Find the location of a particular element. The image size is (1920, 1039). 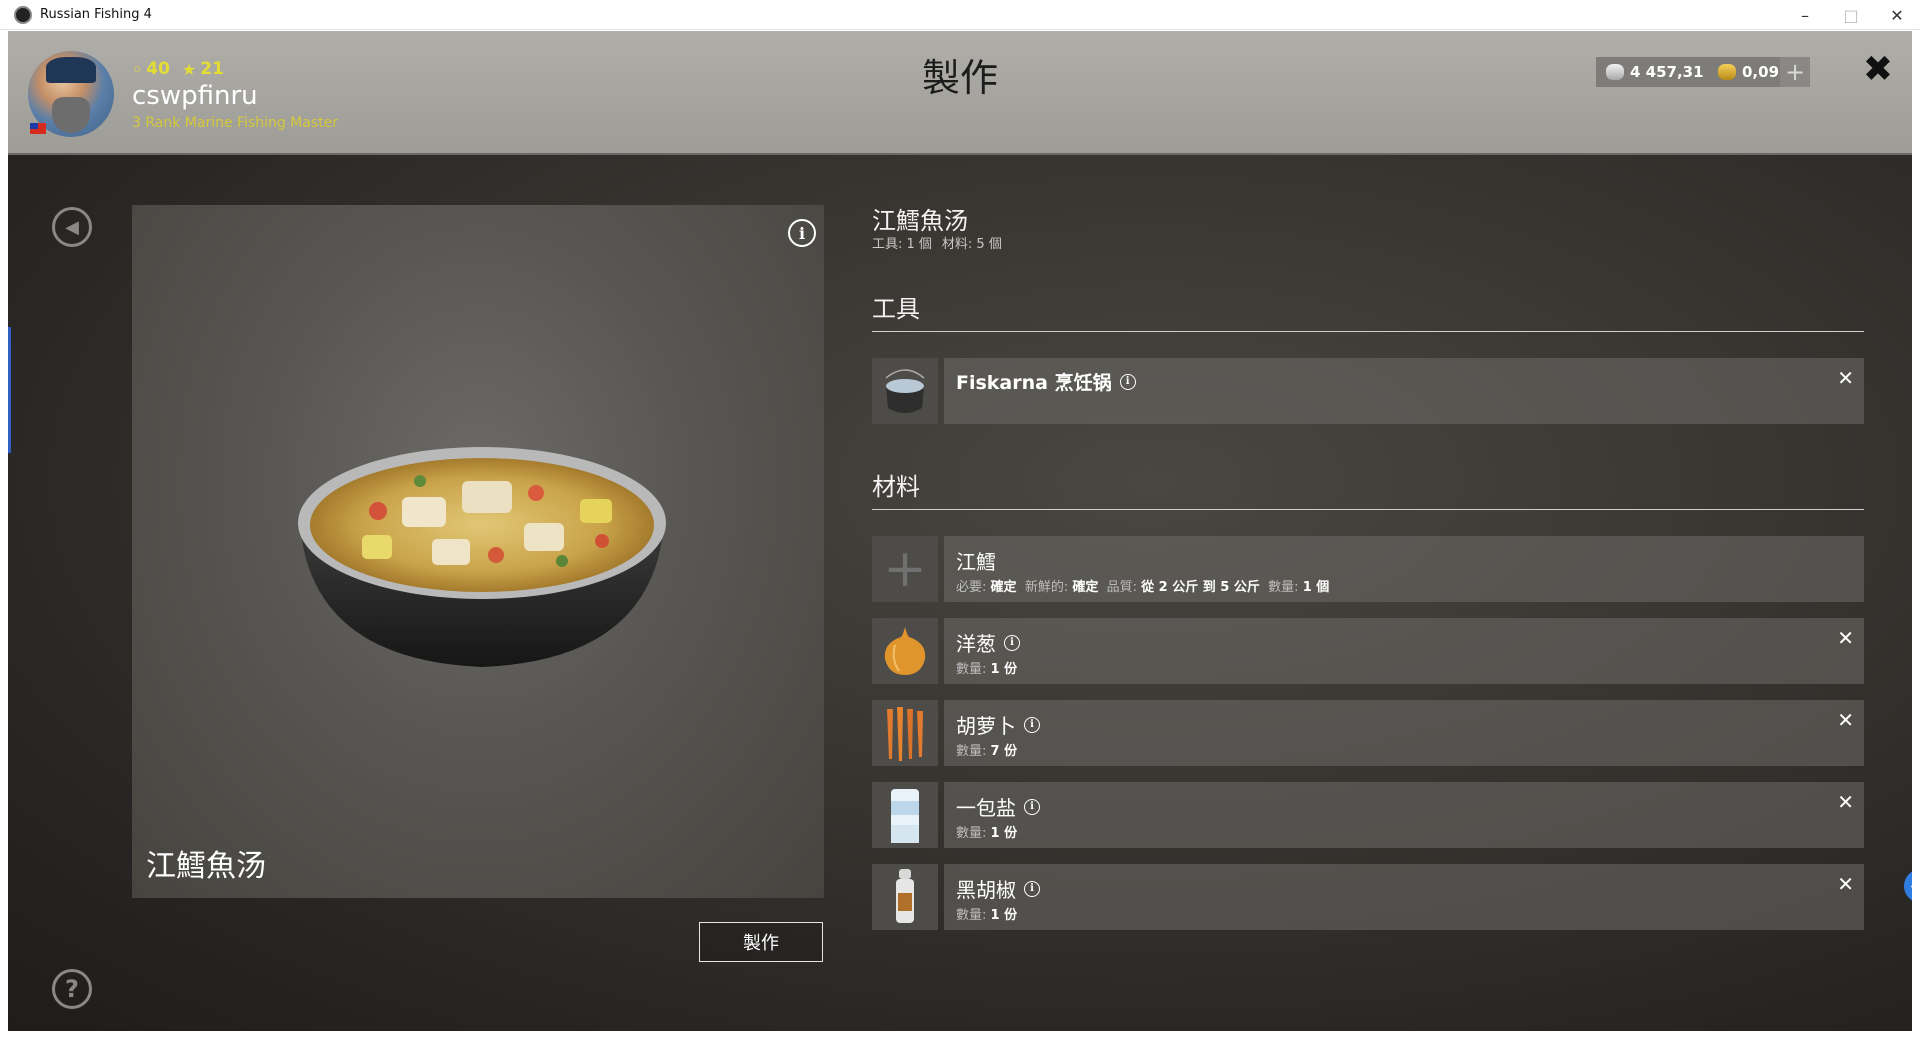

onion-icon is located at coordinates (905, 651).